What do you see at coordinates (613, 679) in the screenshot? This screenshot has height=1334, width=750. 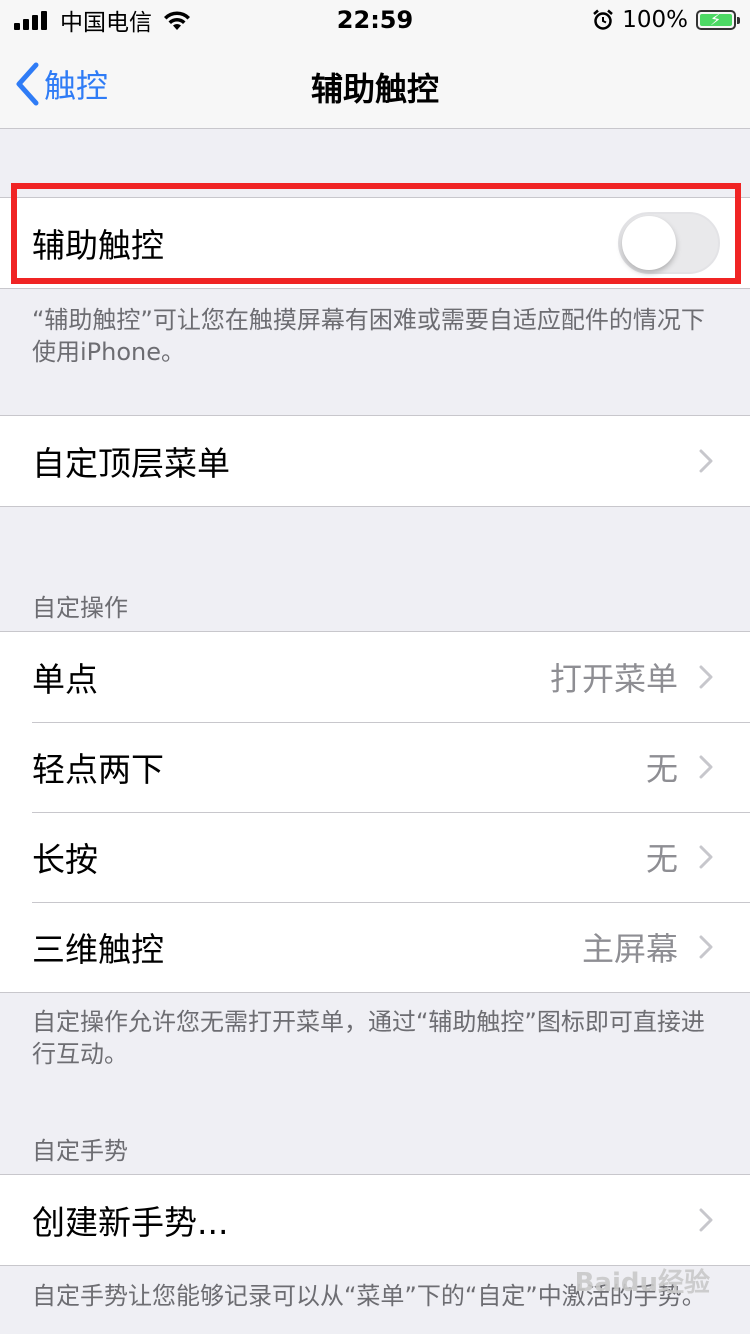 I see `action-value: 打开菜单` at bounding box center [613, 679].